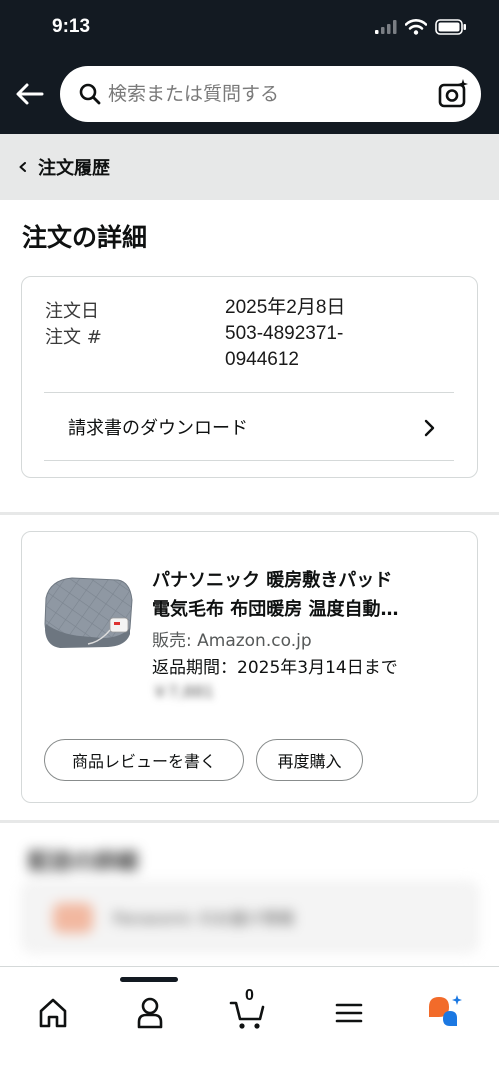 This screenshot has width=499, height=1080. I want to click on order-date-label: 注文日, so click(72, 311).